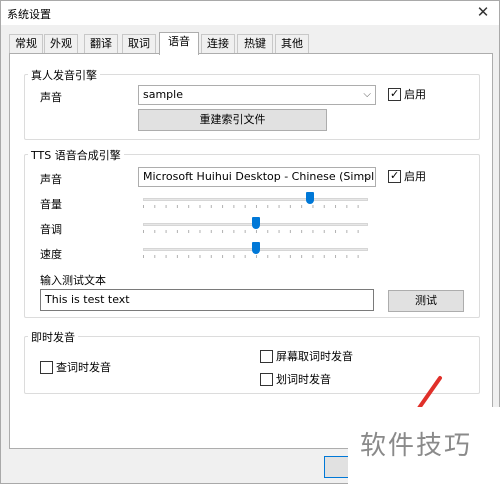 The width and height of the screenshot is (500, 484). Describe the element at coordinates (51, 204) in the screenshot. I see `volume-label: 音量` at that location.